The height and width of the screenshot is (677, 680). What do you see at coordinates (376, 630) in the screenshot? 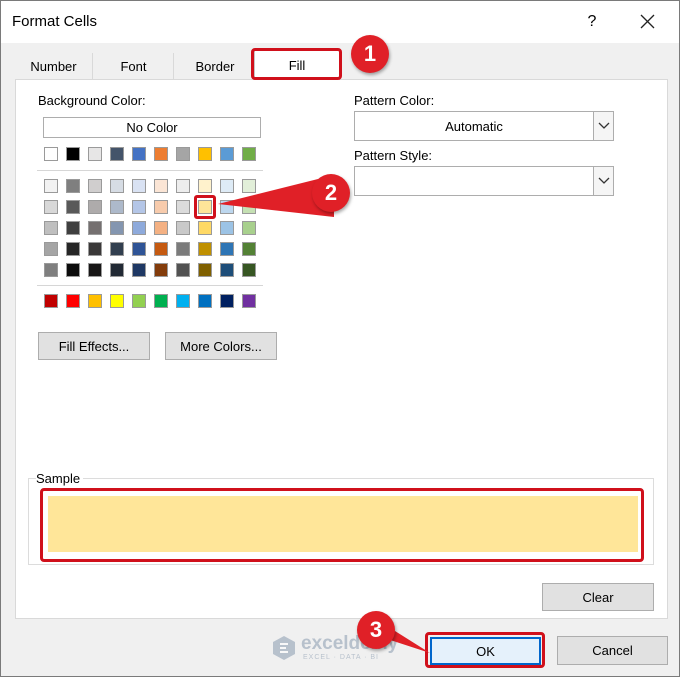
I see `step-badge: 3` at bounding box center [376, 630].